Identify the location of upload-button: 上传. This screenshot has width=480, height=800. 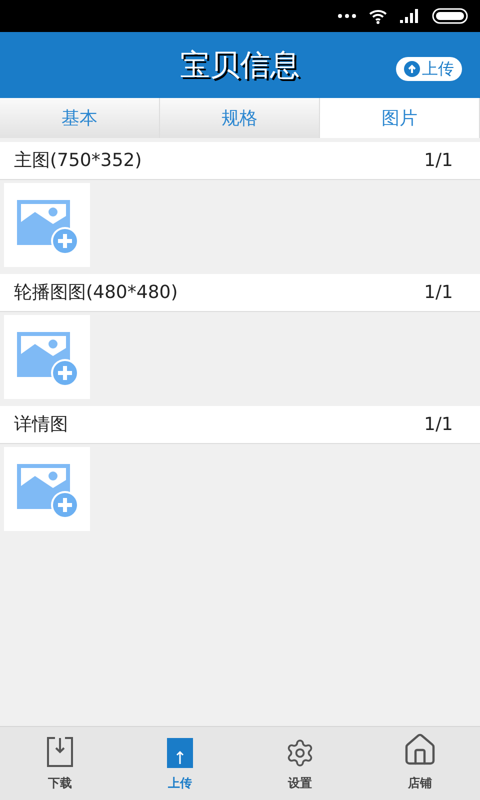
(429, 69).